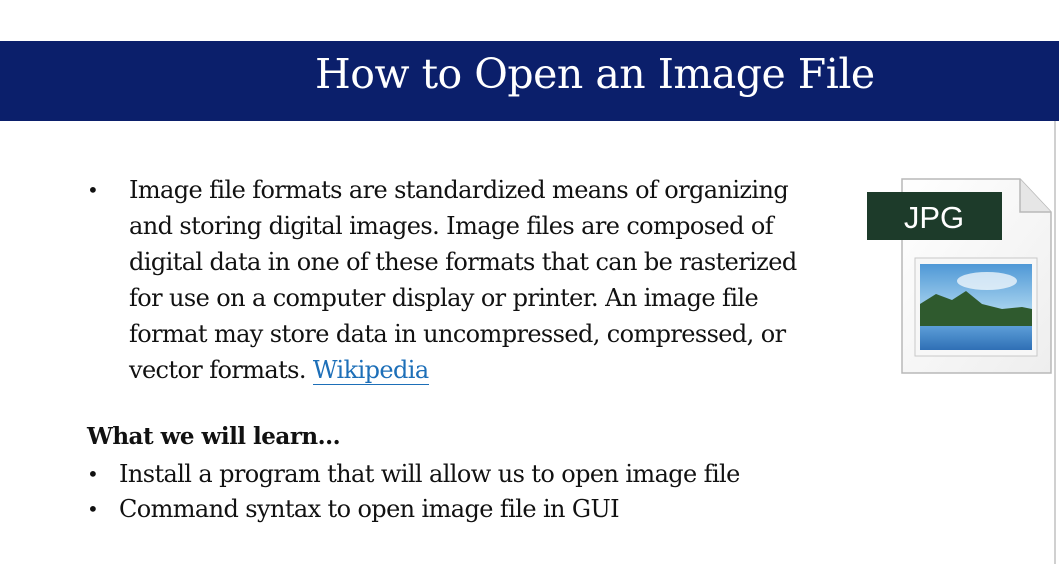 This screenshot has width=1059, height=564. I want to click on slide-edge-divider, so click(1055, 342).